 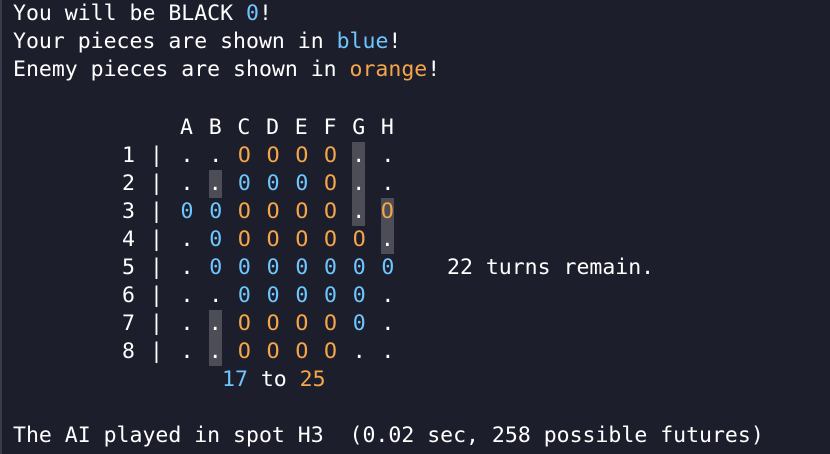 What do you see at coordinates (330, 267) in the screenshot?
I see `board-cell-f5: 0` at bounding box center [330, 267].